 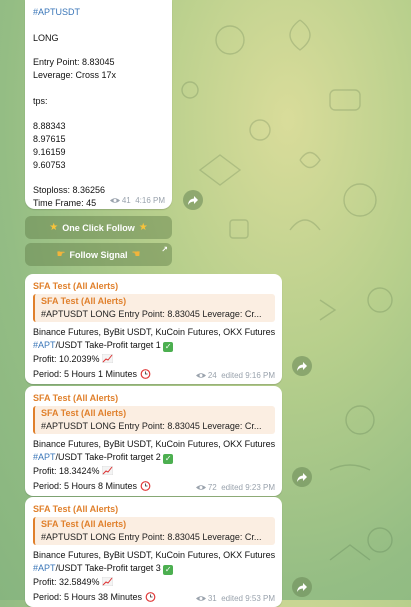 I want to click on message-time: edited 9:53 PM, so click(x=248, y=598).